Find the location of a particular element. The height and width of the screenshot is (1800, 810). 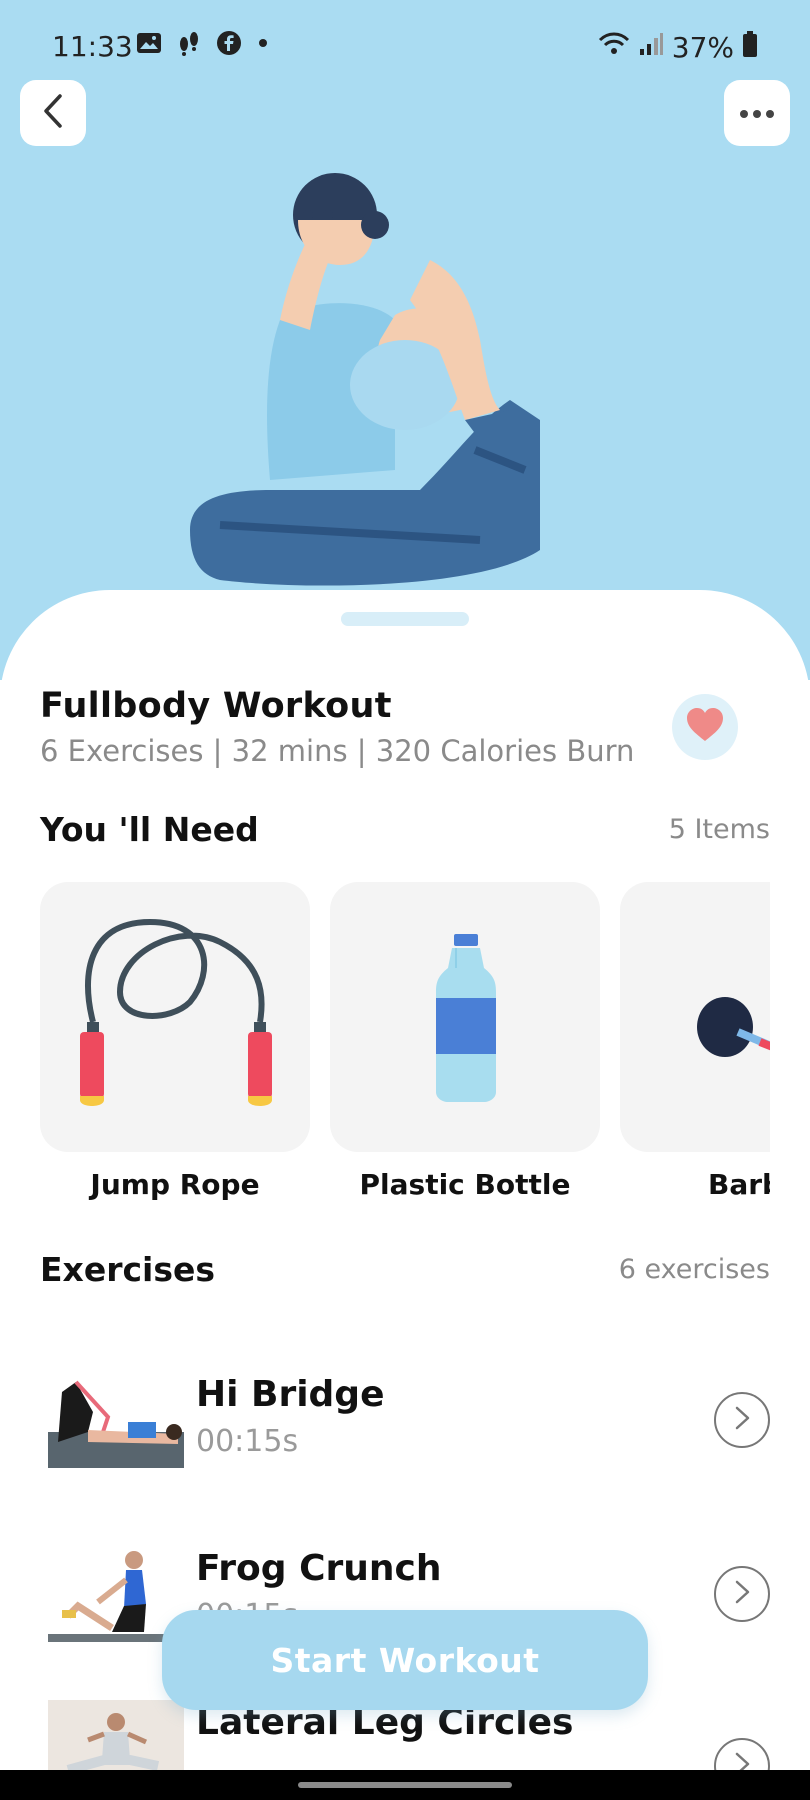

battery-icon is located at coordinates (750, 47).